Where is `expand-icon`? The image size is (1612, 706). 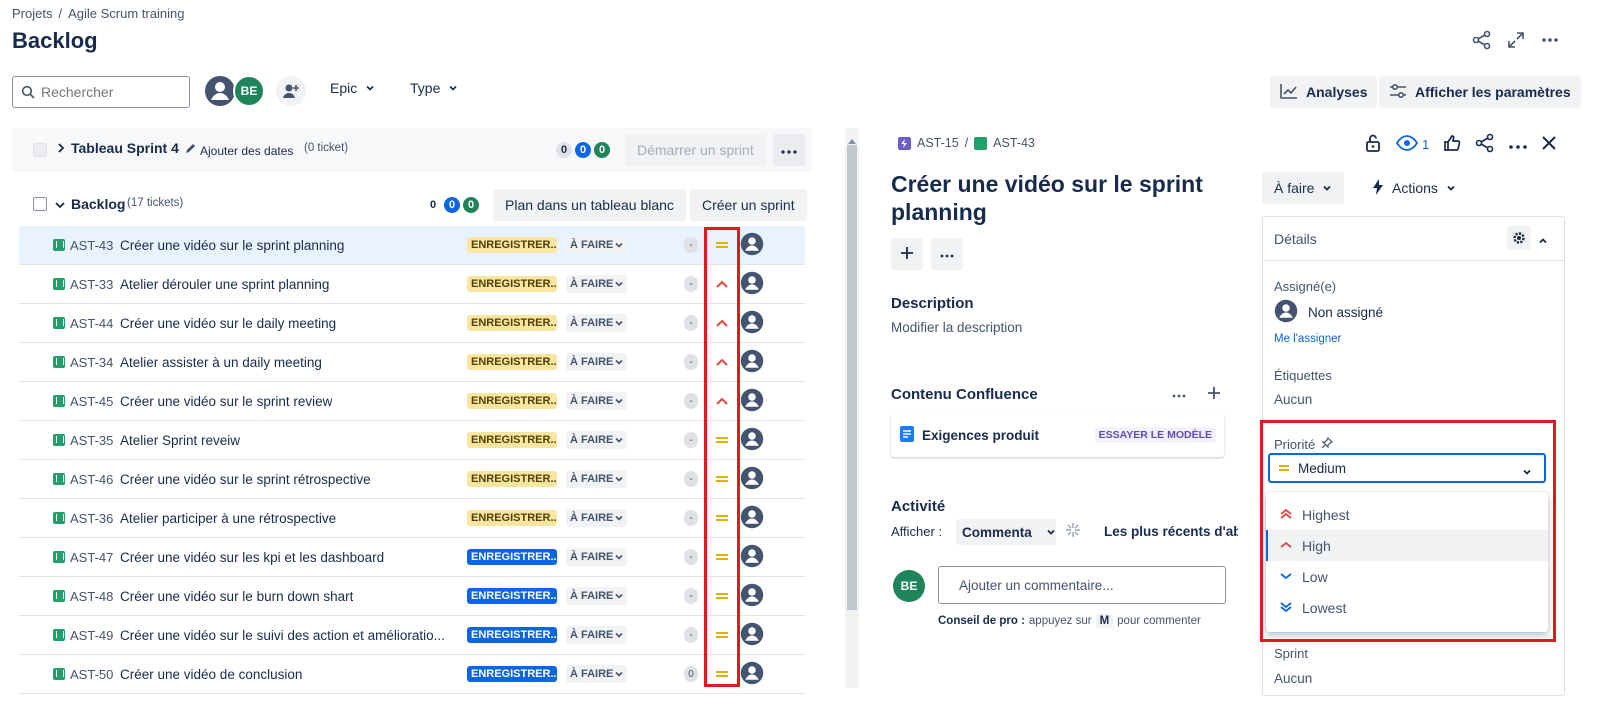 expand-icon is located at coordinates (1516, 40).